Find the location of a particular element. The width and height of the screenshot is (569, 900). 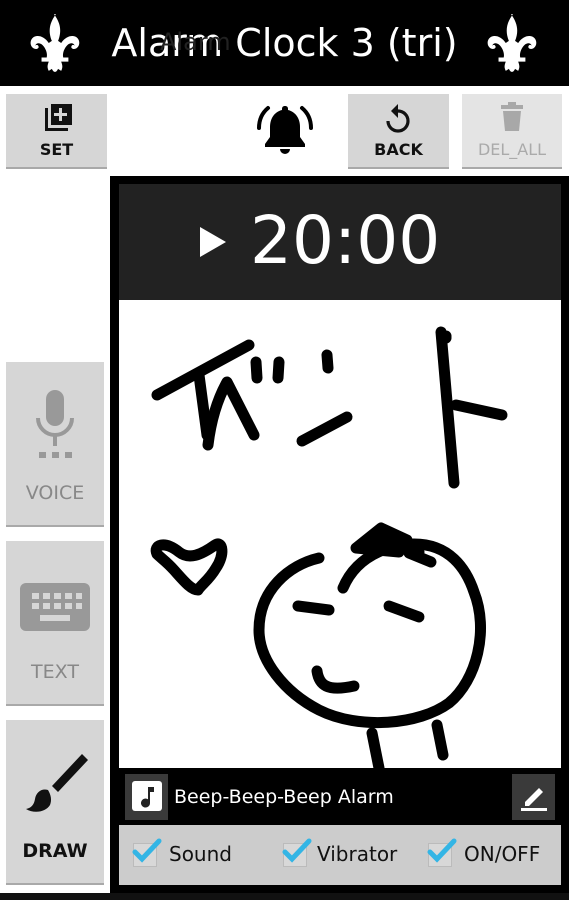

edit-pencil-icon is located at coordinates (534, 799).